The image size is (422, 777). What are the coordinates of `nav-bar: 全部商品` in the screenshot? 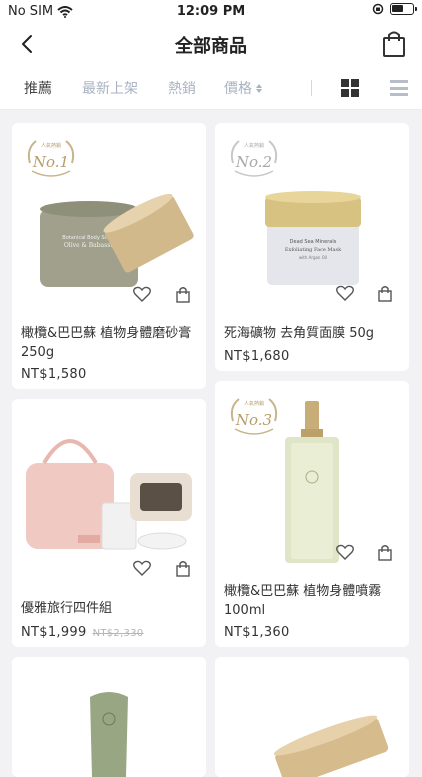 It's located at (211, 44).